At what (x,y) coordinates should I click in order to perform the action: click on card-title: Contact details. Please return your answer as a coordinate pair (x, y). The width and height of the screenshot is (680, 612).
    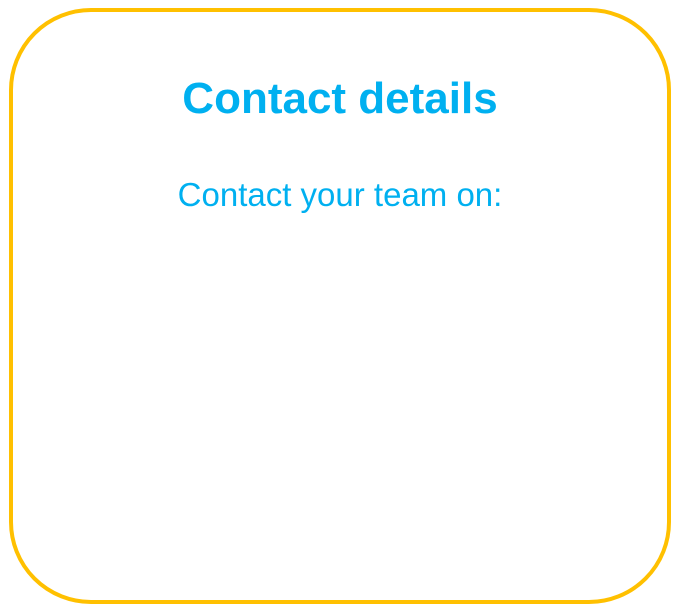
    Looking at the image, I should click on (340, 98).